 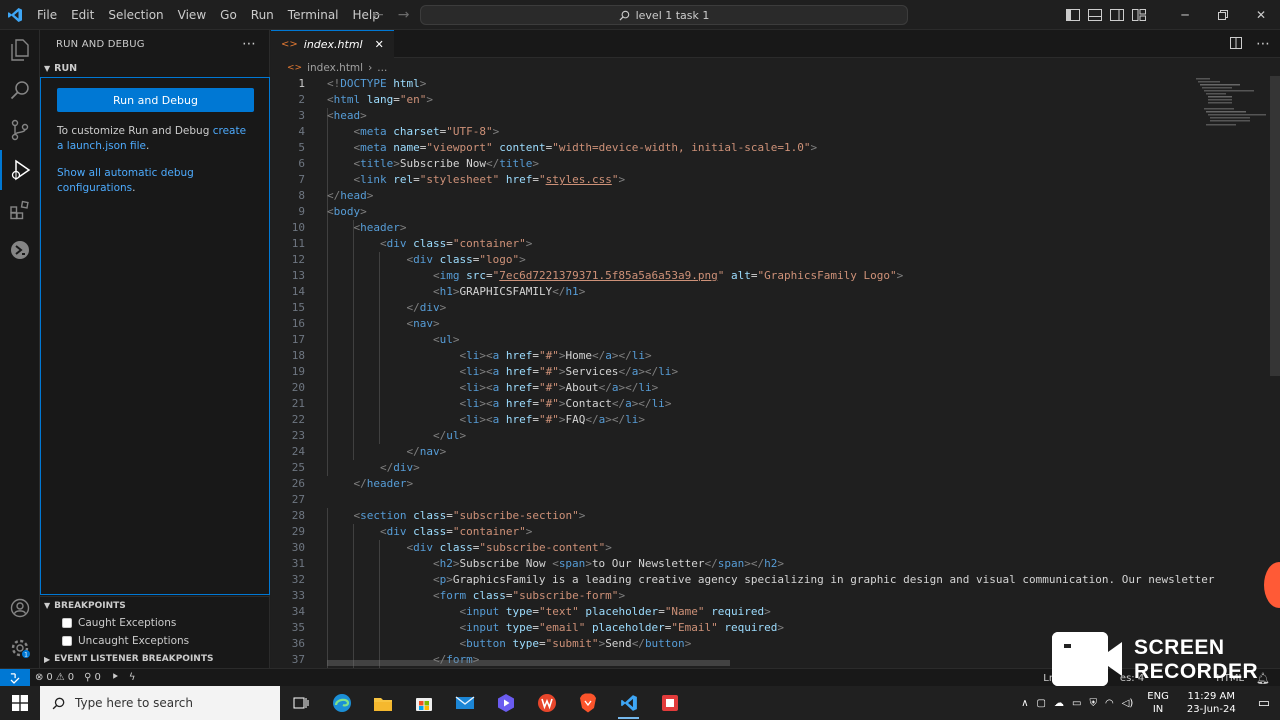 What do you see at coordinates (1275, 226) in the screenshot?
I see `vertical-scrollbar` at bounding box center [1275, 226].